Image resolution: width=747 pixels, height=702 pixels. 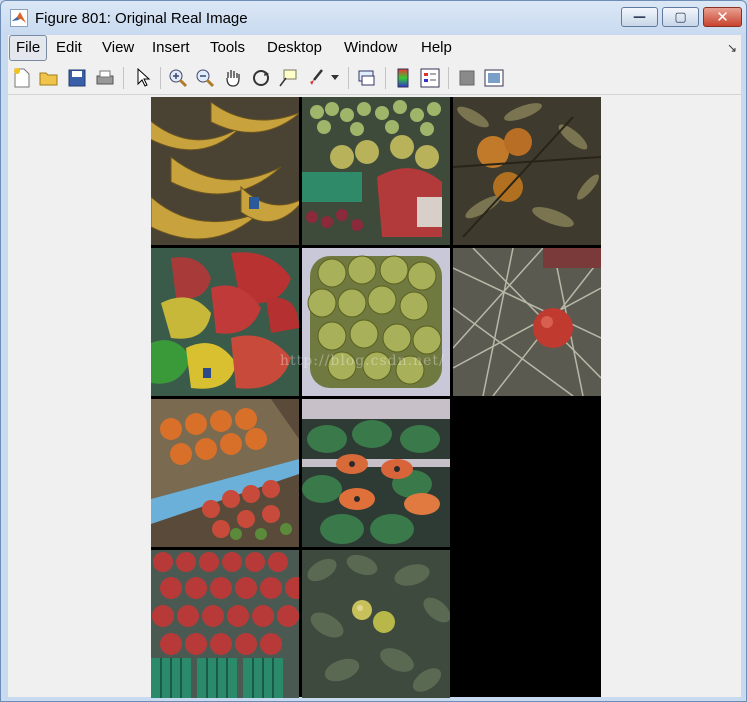 I want to click on menu-desktop: Desktop, so click(x=294, y=48).